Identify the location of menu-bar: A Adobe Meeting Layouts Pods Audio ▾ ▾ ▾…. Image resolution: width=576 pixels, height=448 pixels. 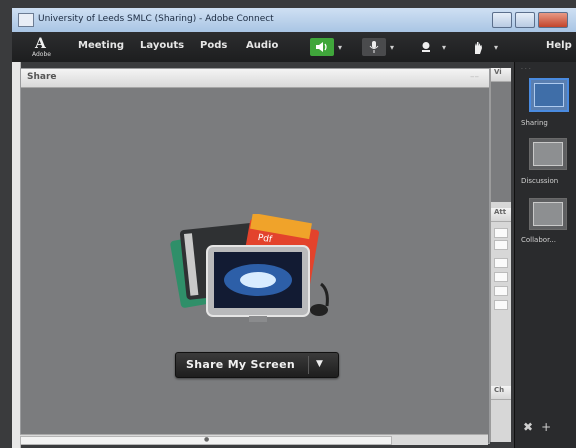
(294, 47).